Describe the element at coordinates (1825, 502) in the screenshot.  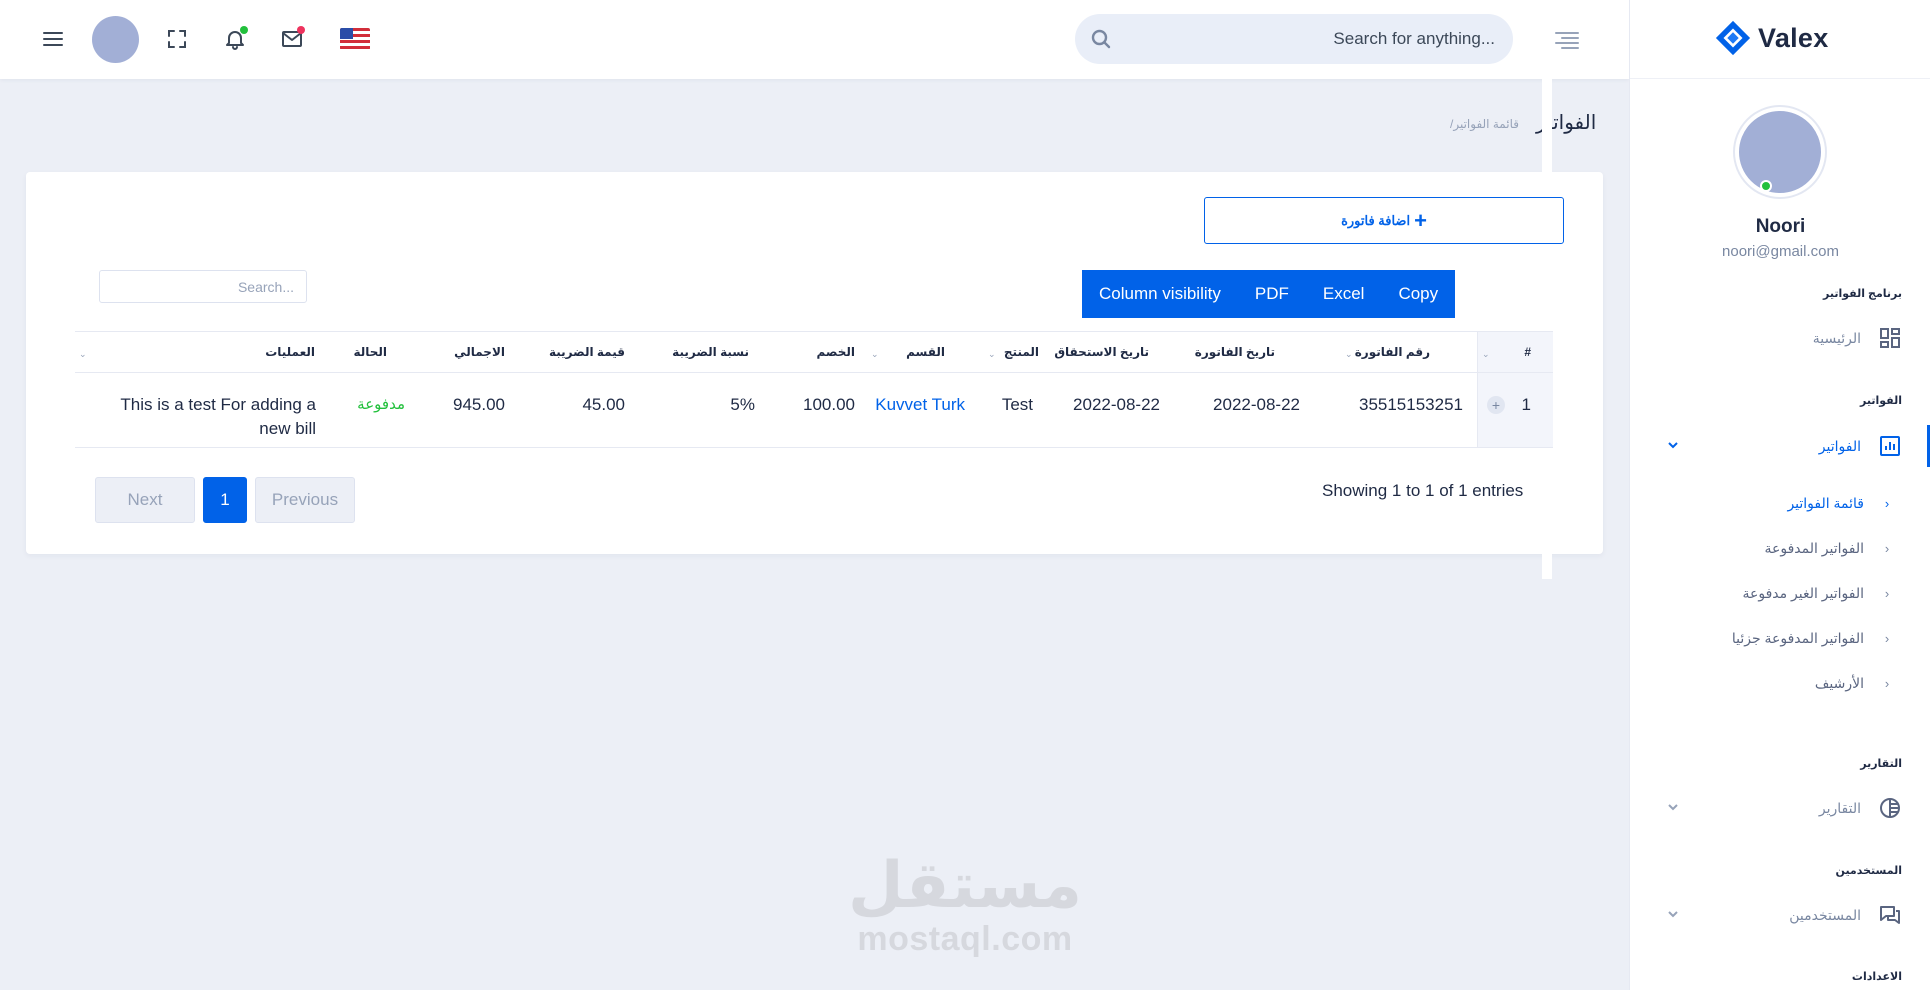
I see `submenu-label: قائمة الفواتير` at that location.